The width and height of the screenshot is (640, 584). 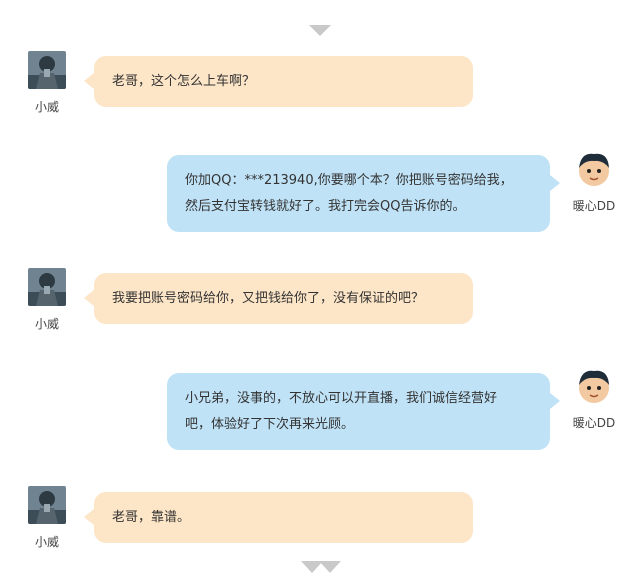 I want to click on message-bubble: 我要把账号密码给你，又把钱给你了，没有保证的吧？, so click(x=278, y=298).